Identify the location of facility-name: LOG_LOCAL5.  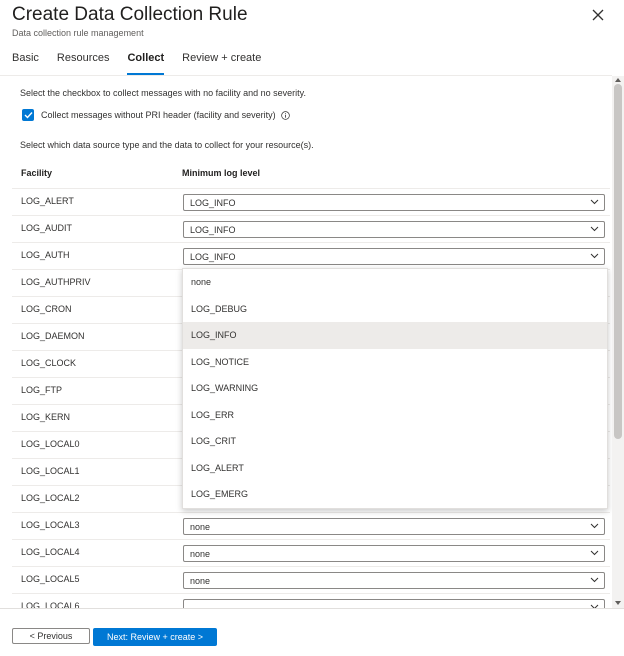
(50, 579).